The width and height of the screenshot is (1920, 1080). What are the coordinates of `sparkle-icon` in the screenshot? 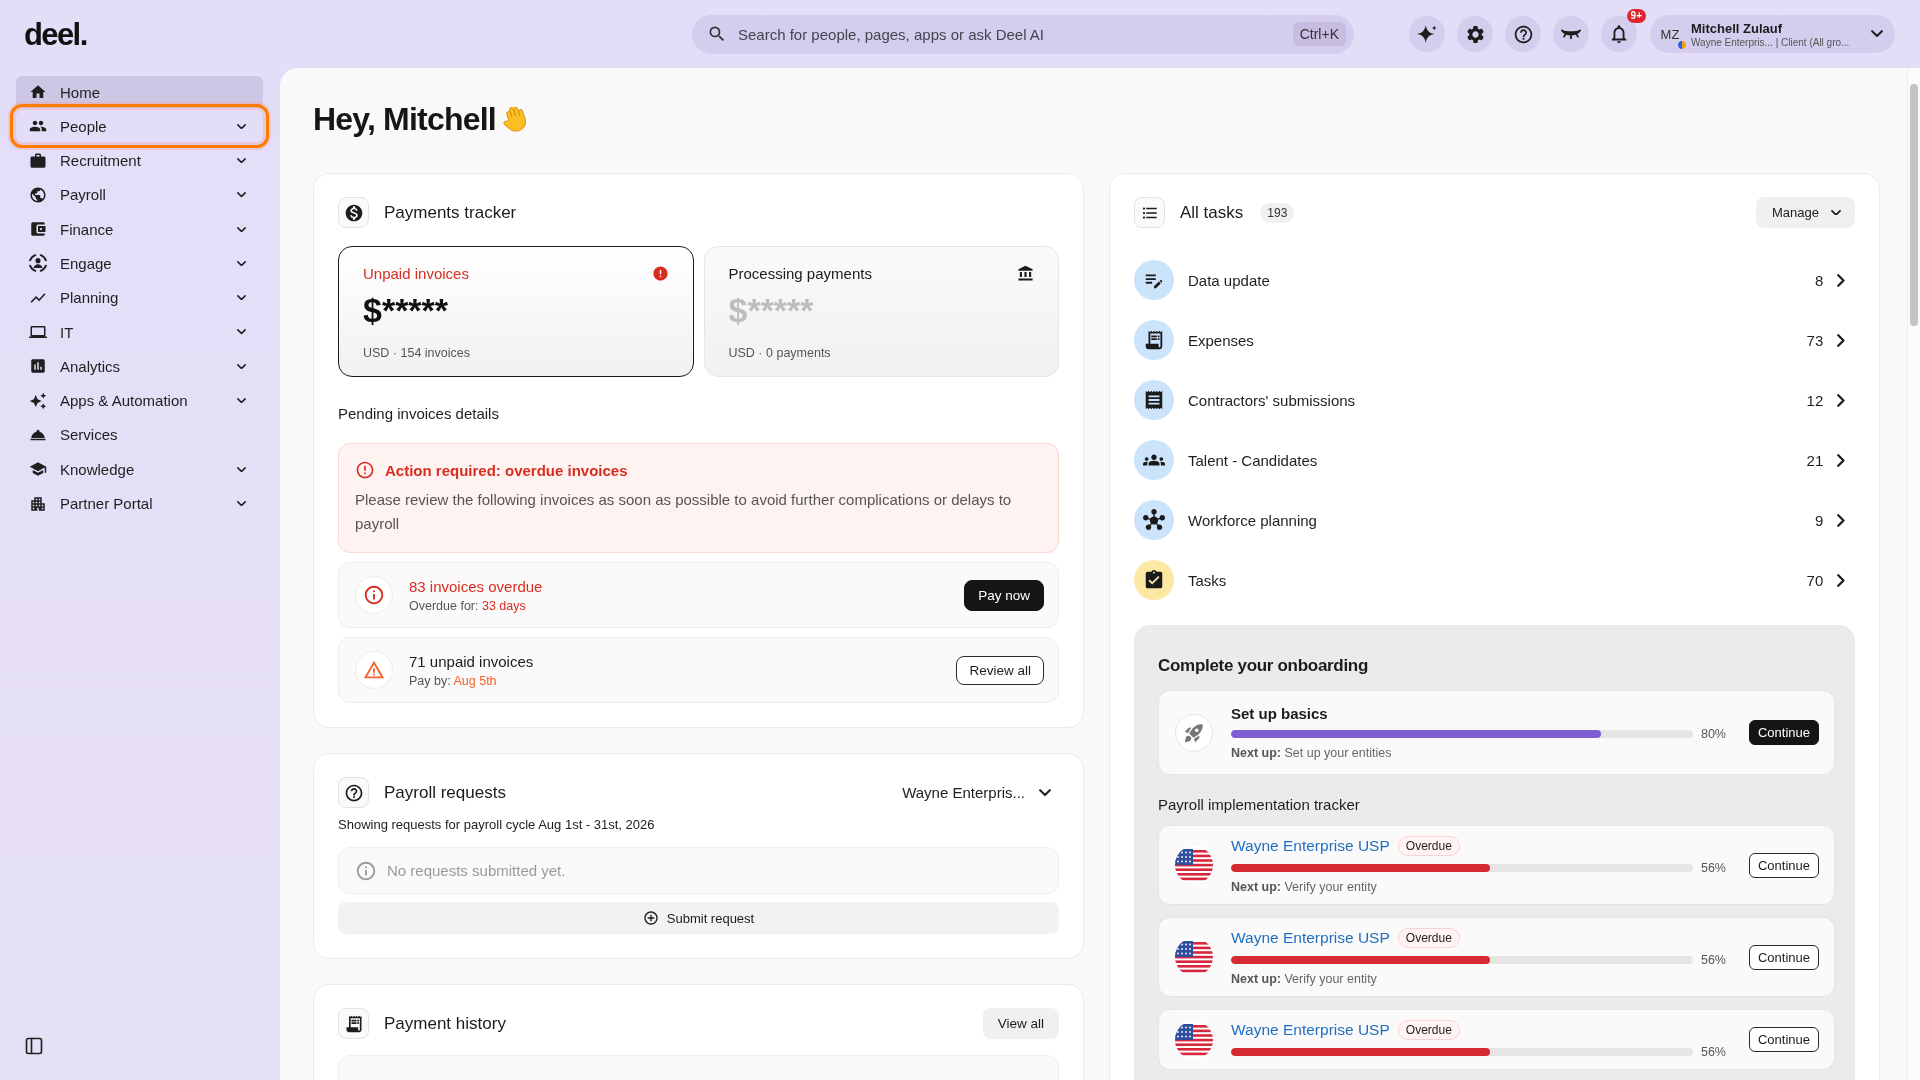 It's located at (1427, 34).